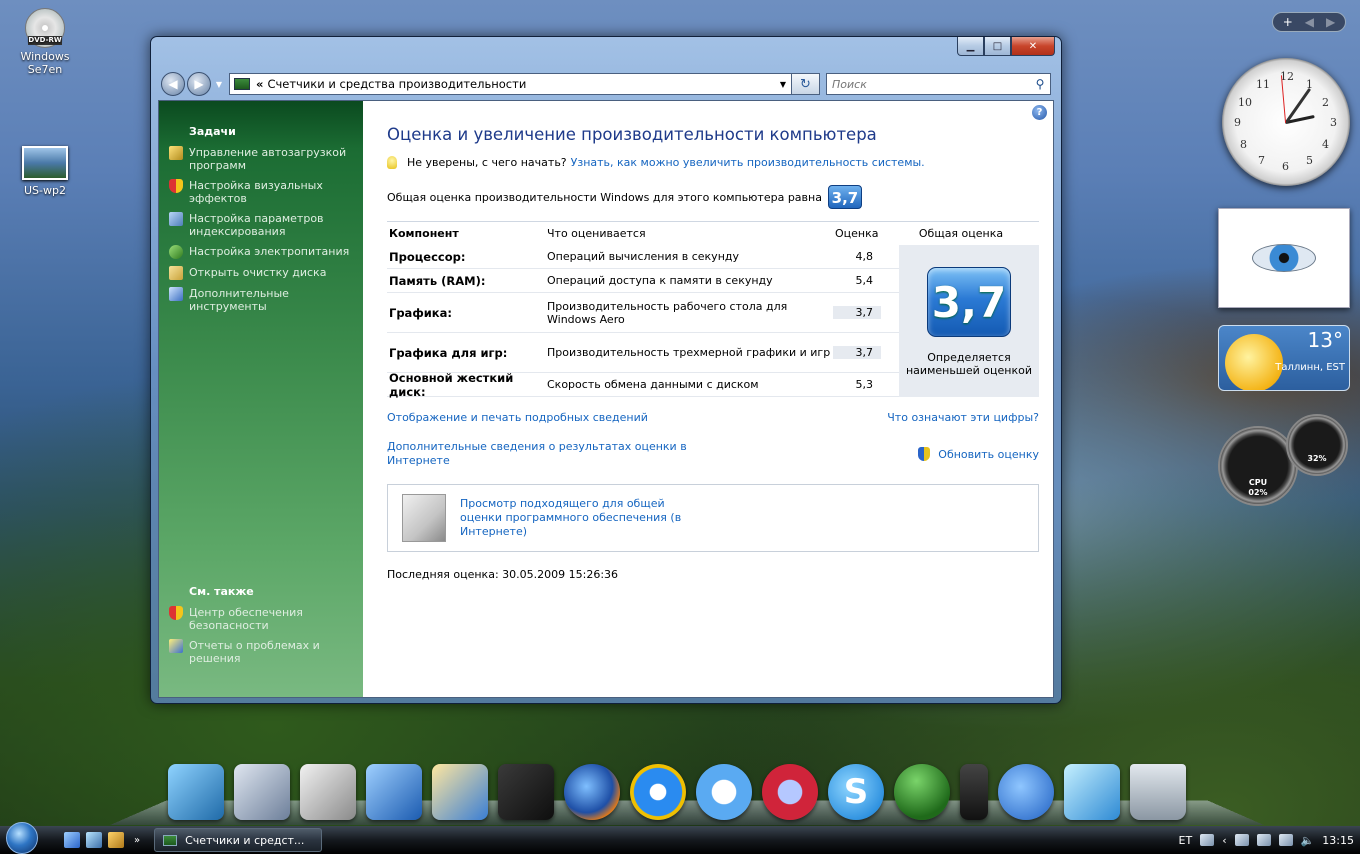  I want to click on see-also-security-center: Центр обеспечения безопасности, so click(260, 619).